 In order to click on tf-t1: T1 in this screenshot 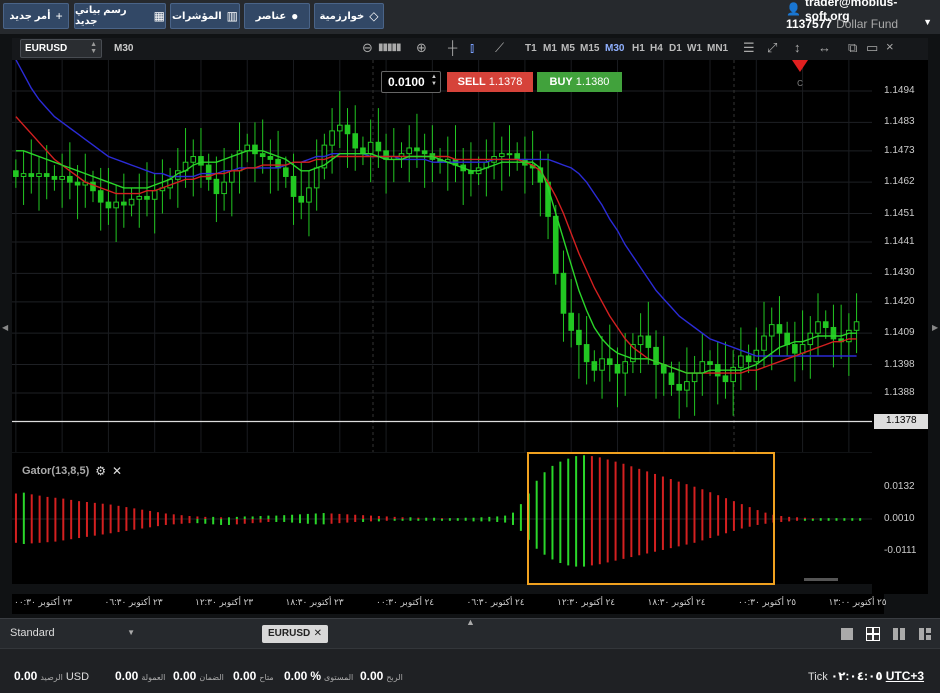, I will do `click(531, 48)`.